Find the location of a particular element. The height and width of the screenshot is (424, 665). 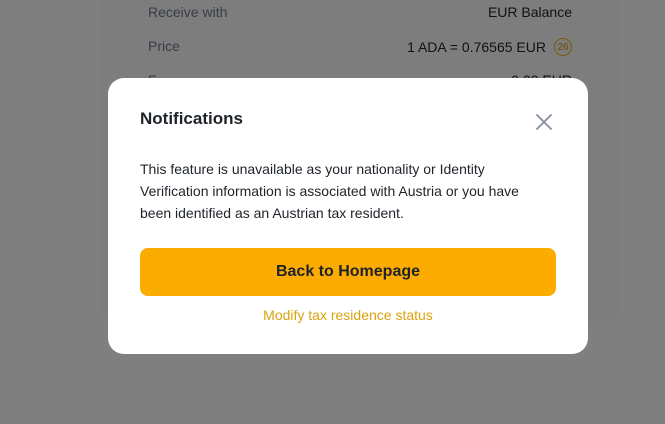

close-icon is located at coordinates (544, 122).